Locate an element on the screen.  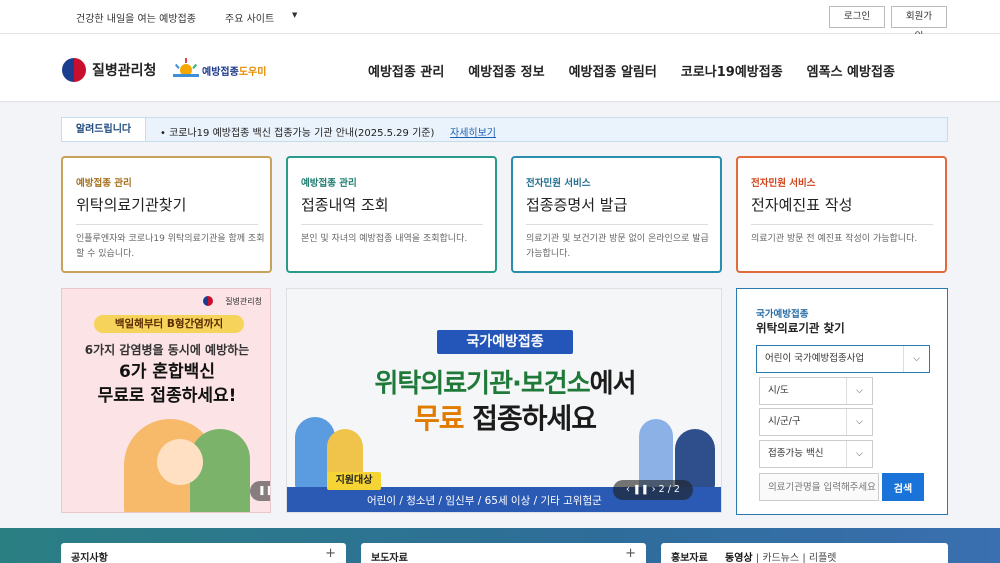
card-description: 본인 및 자녀의 예방접종 내역을 조회합니다. is located at coordinates (384, 239).